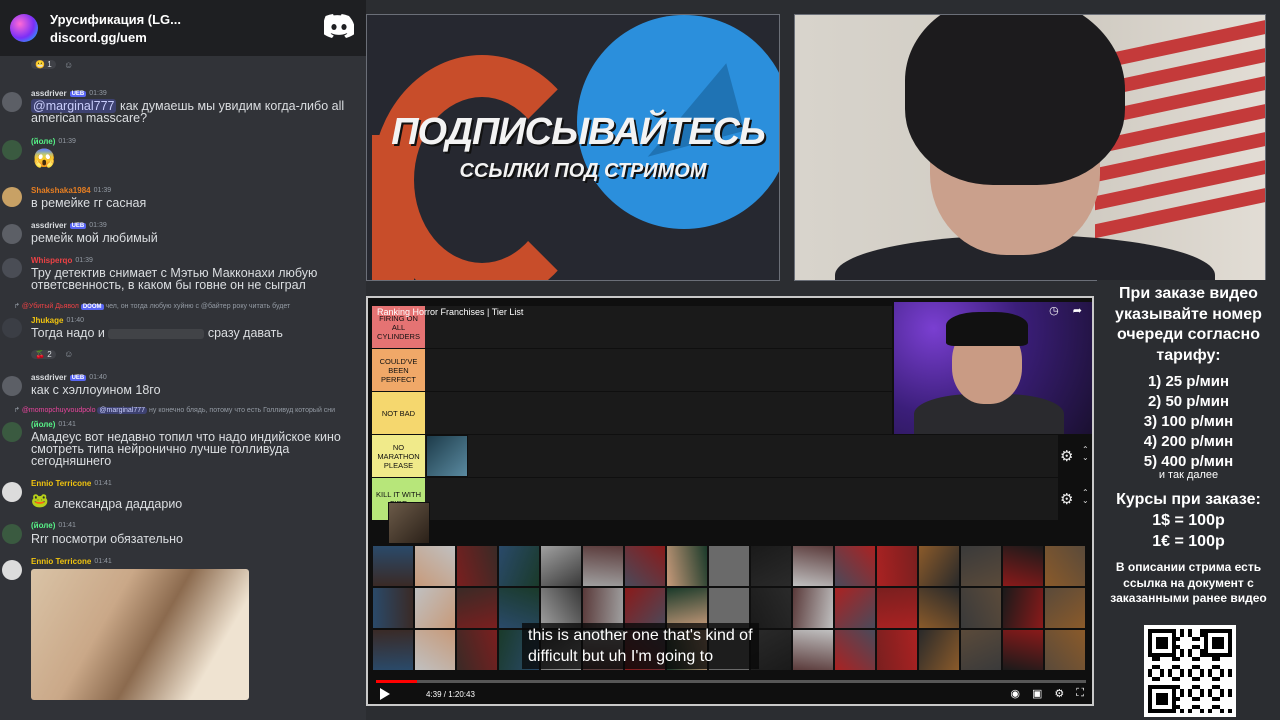  What do you see at coordinates (156, 333) in the screenshot?
I see `spoiler-block` at bounding box center [156, 333].